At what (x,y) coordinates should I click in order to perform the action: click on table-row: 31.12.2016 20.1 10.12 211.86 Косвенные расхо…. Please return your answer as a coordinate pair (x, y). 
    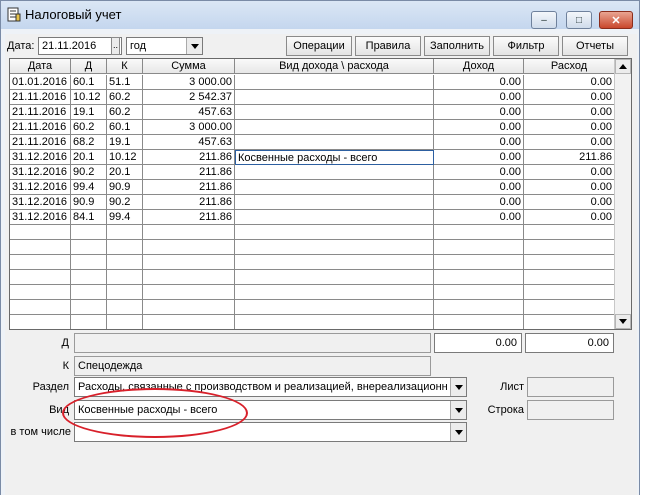
    Looking at the image, I should click on (312, 157).